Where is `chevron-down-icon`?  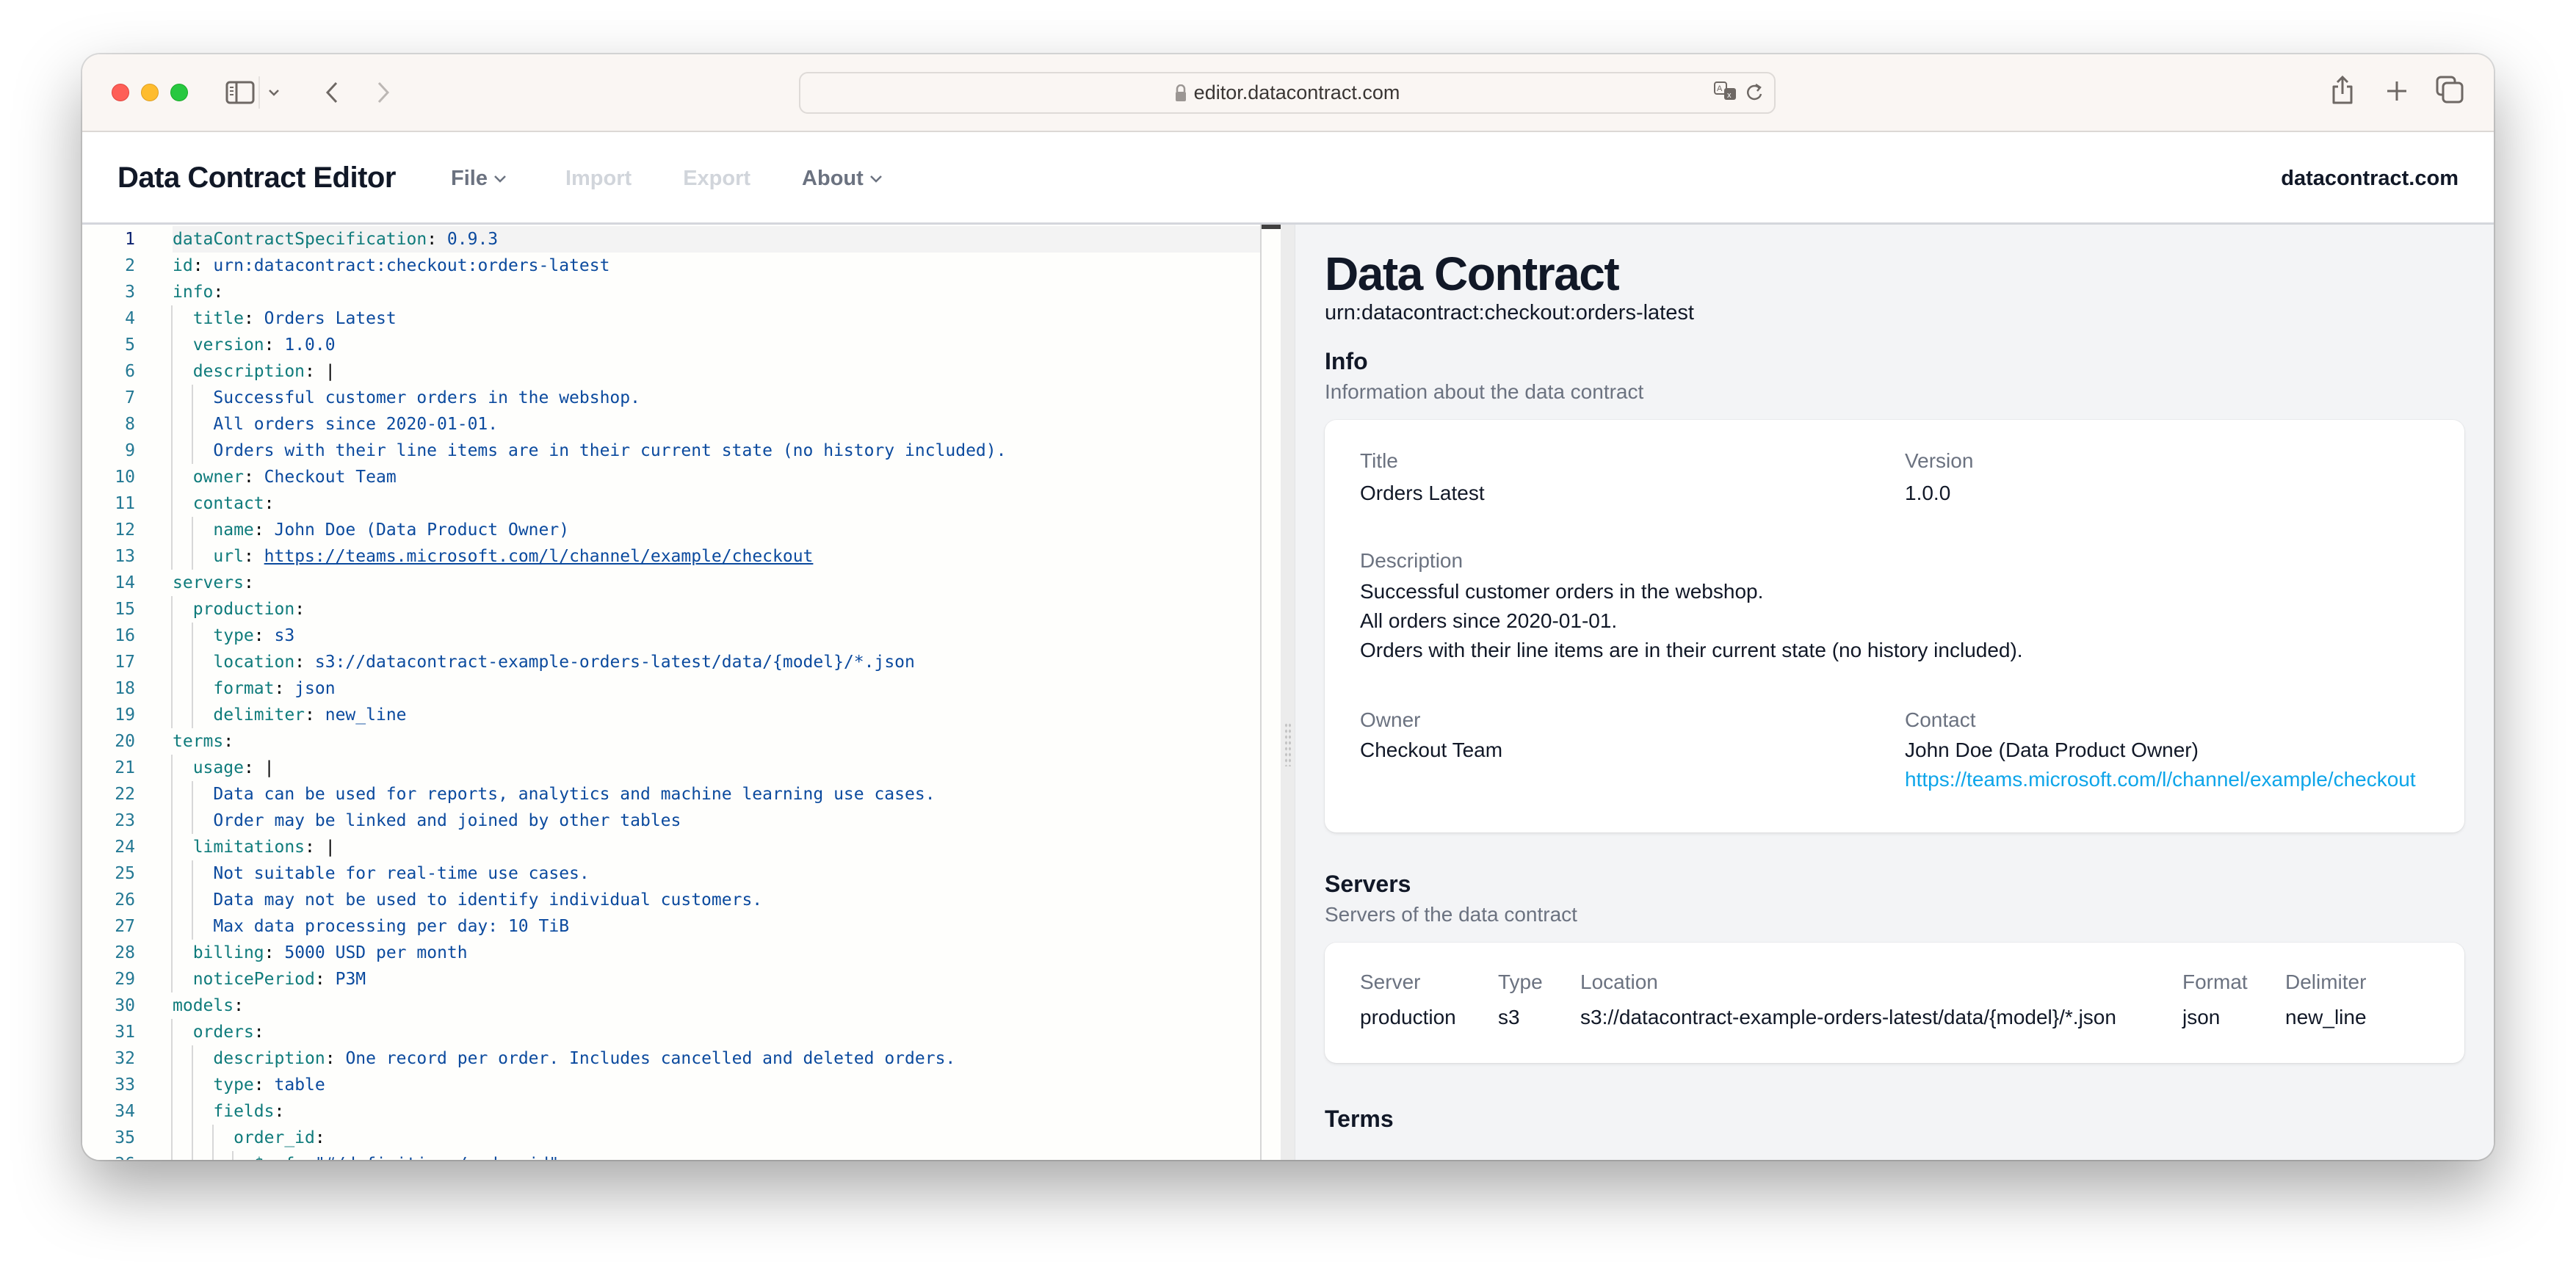 chevron-down-icon is located at coordinates (274, 92).